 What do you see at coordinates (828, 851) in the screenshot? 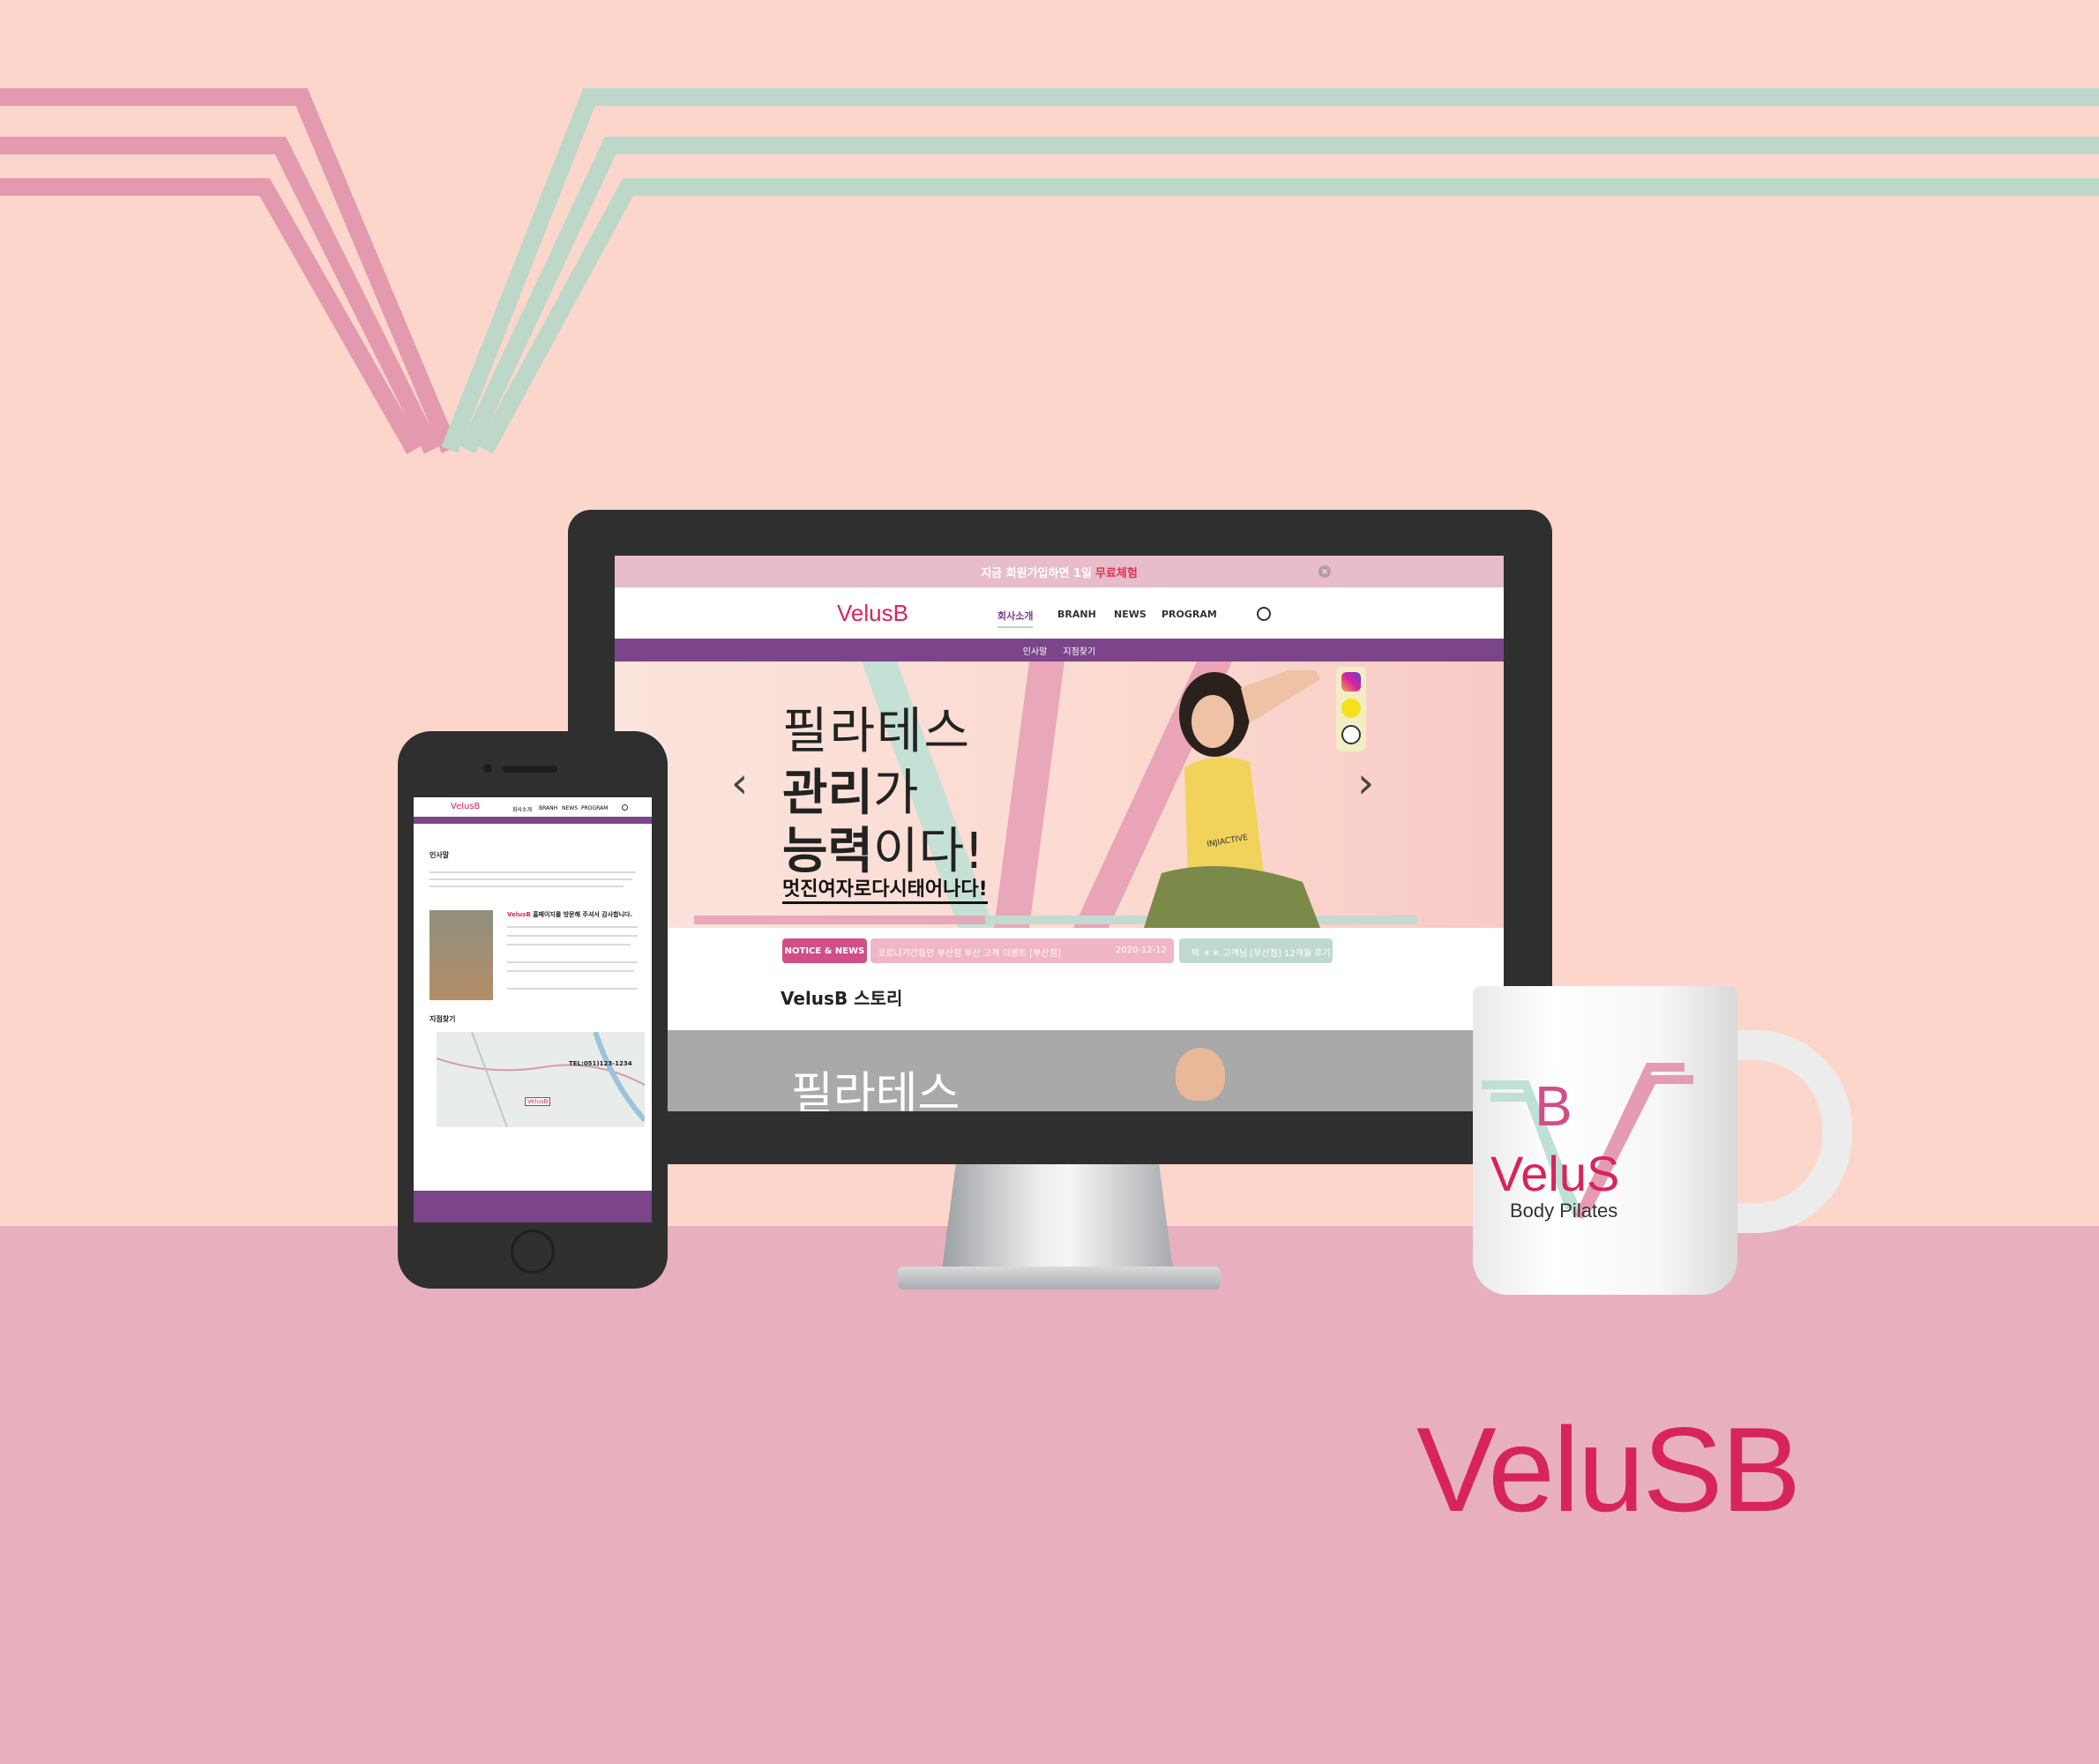
I see `hero-line3-bold: 능력` at bounding box center [828, 851].